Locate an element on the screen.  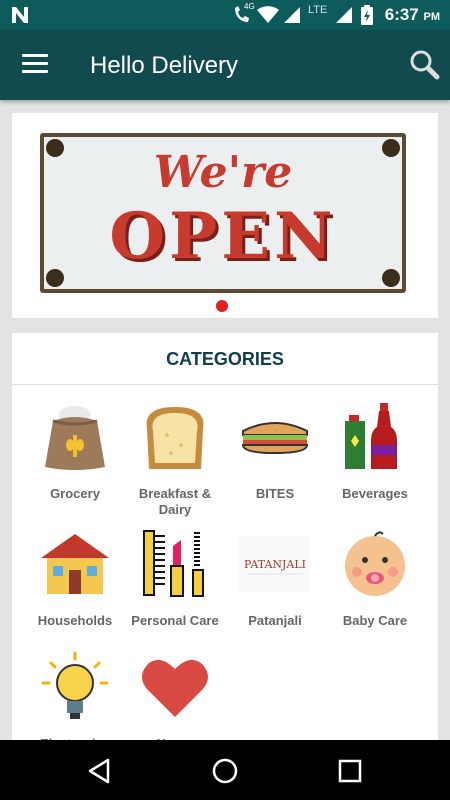
status-bar: 4G LTE 6:37 PM is located at coordinates (225, 15).